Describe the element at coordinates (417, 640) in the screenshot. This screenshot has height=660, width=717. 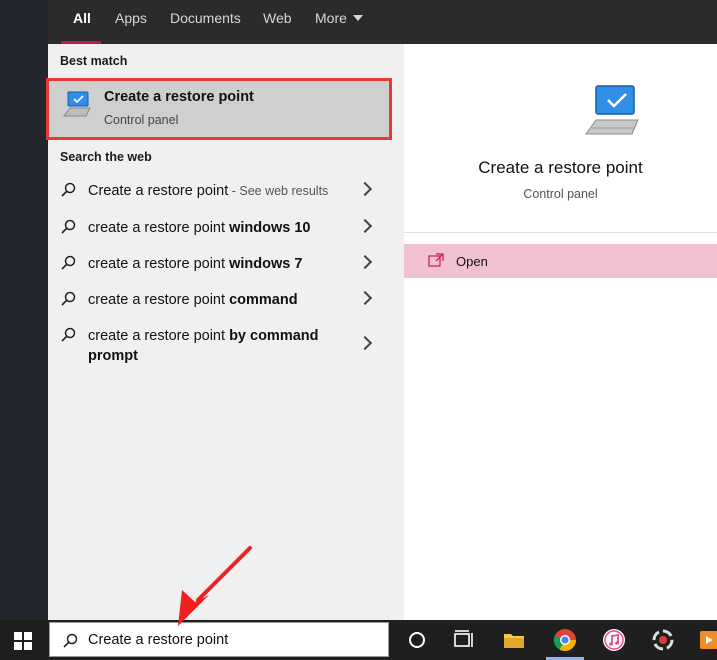
I see `cortana-icon` at that location.